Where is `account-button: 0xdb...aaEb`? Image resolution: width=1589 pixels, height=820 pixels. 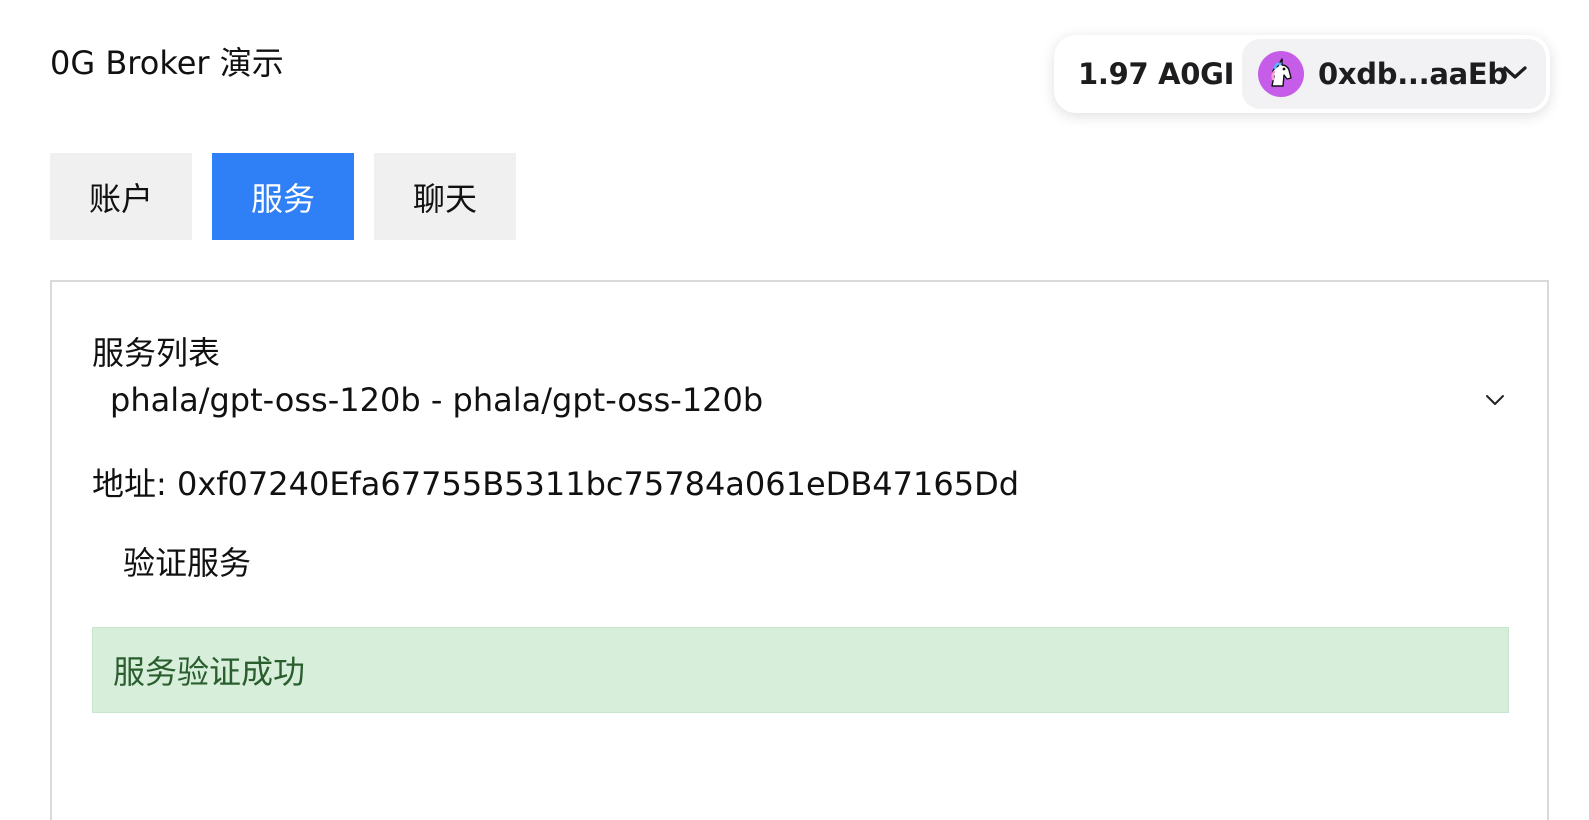 account-button: 0xdb...aaEb is located at coordinates (1394, 74).